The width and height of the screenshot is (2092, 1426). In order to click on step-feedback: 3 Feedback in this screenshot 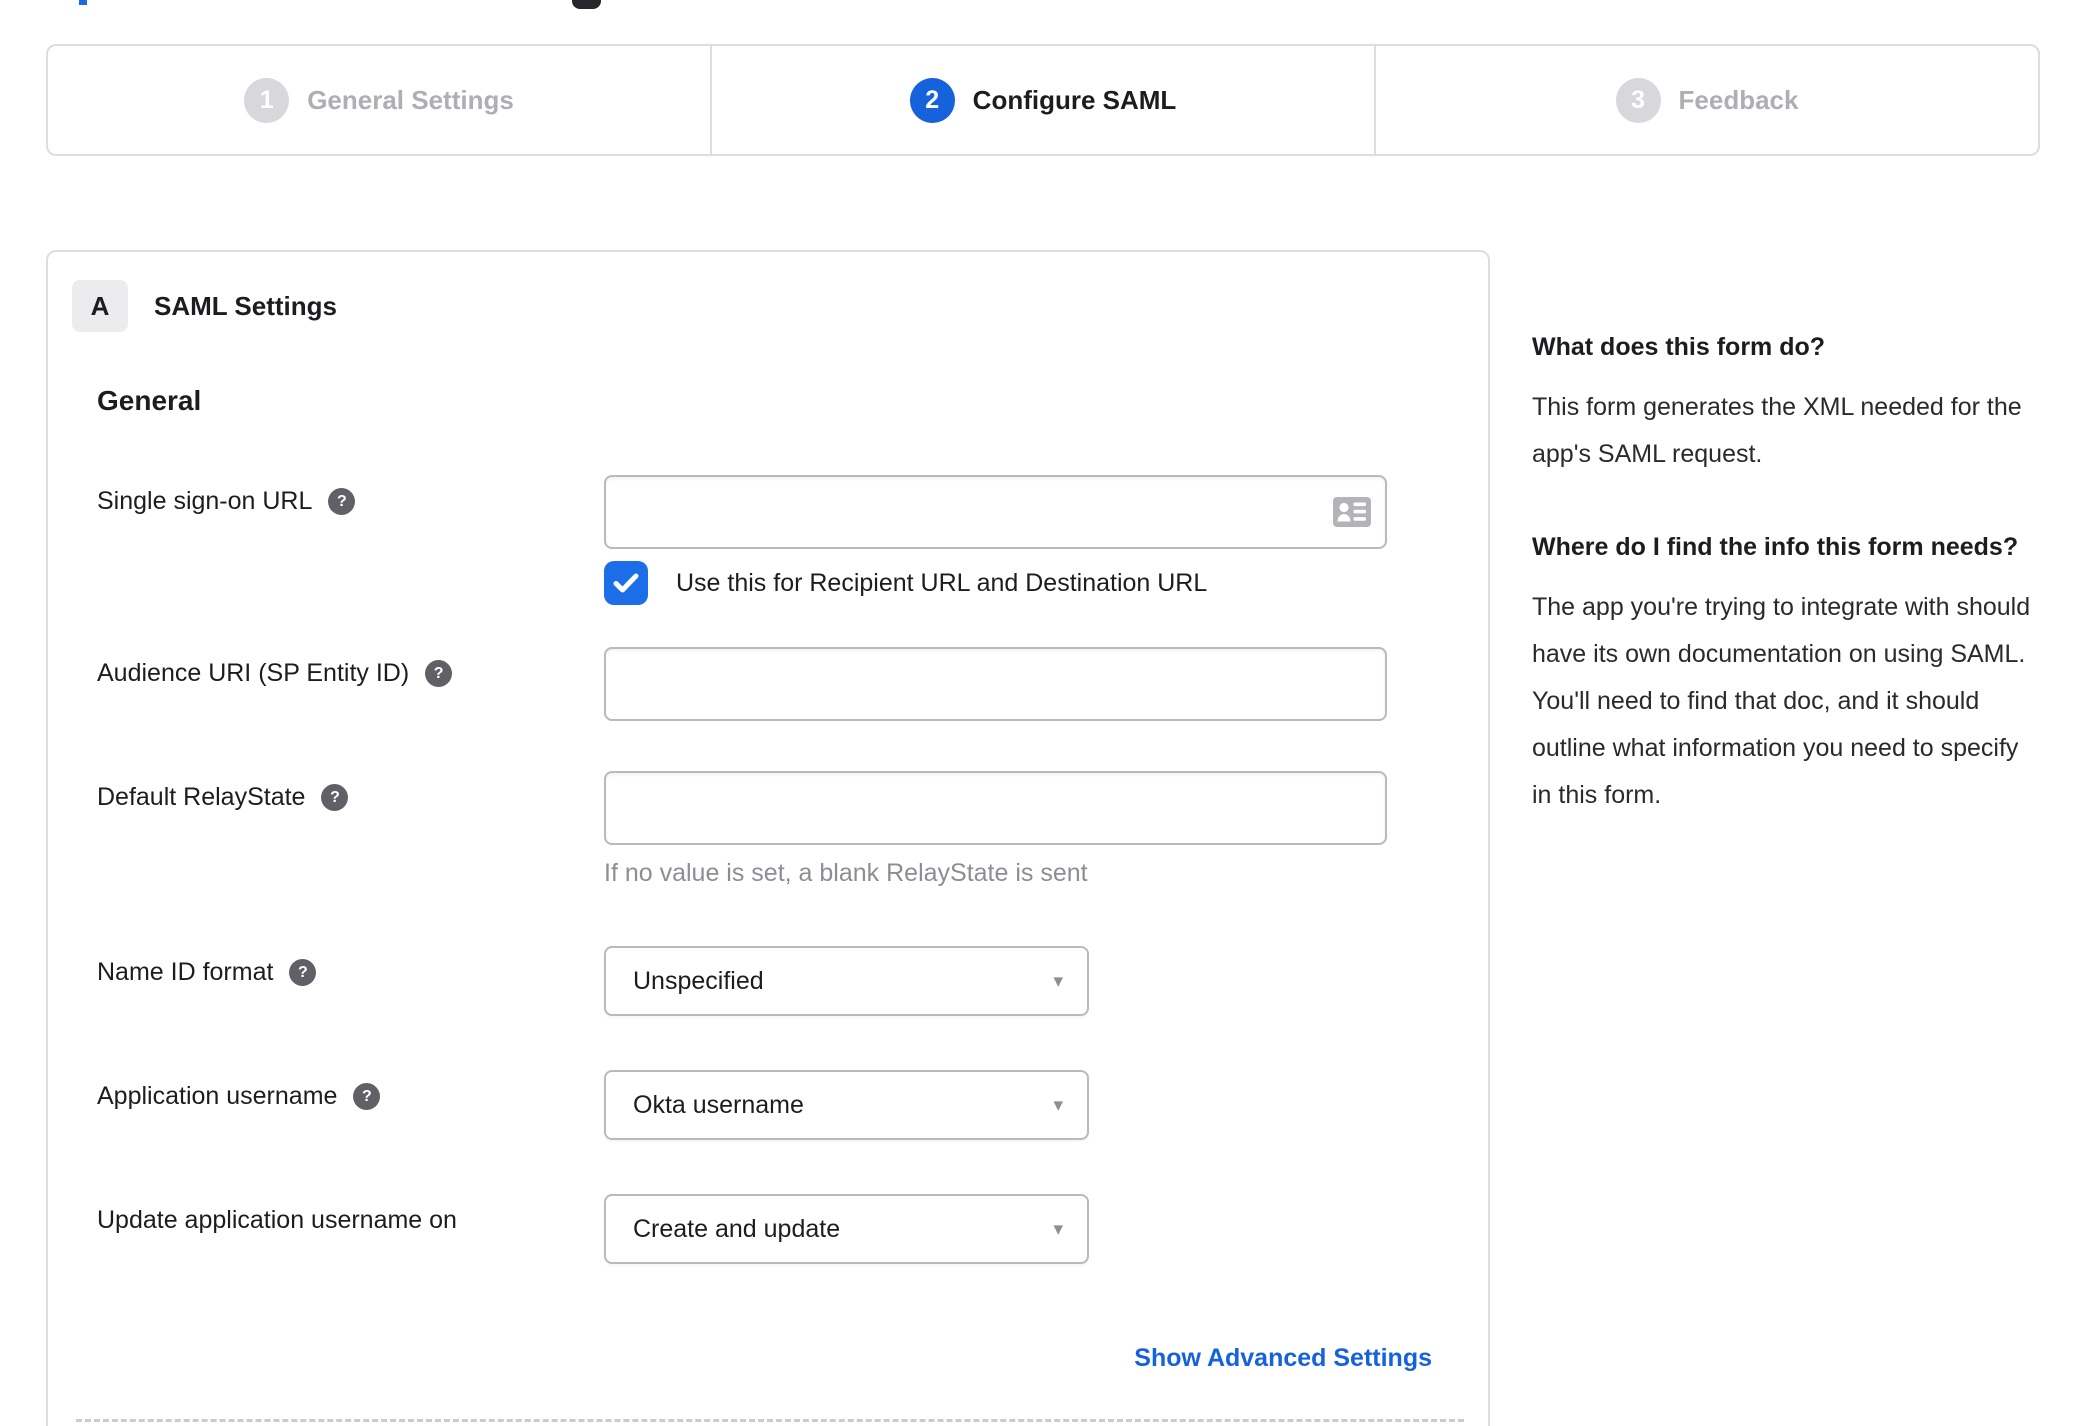, I will do `click(1706, 100)`.